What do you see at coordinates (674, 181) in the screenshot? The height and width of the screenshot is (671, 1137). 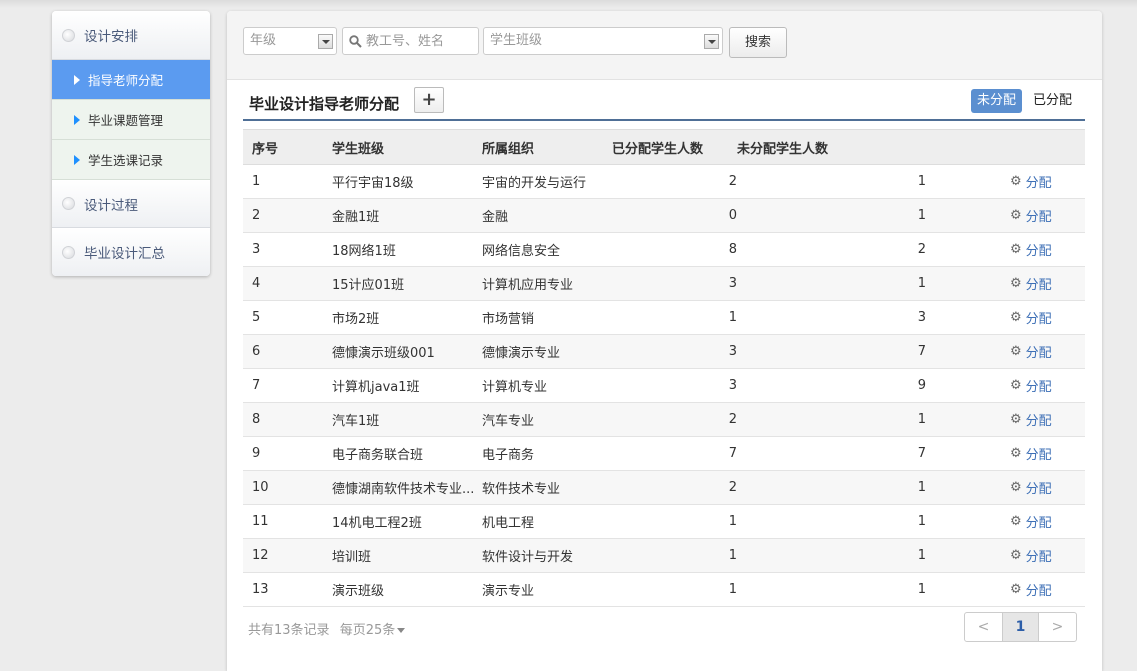 I see `cell-assigned: 2` at bounding box center [674, 181].